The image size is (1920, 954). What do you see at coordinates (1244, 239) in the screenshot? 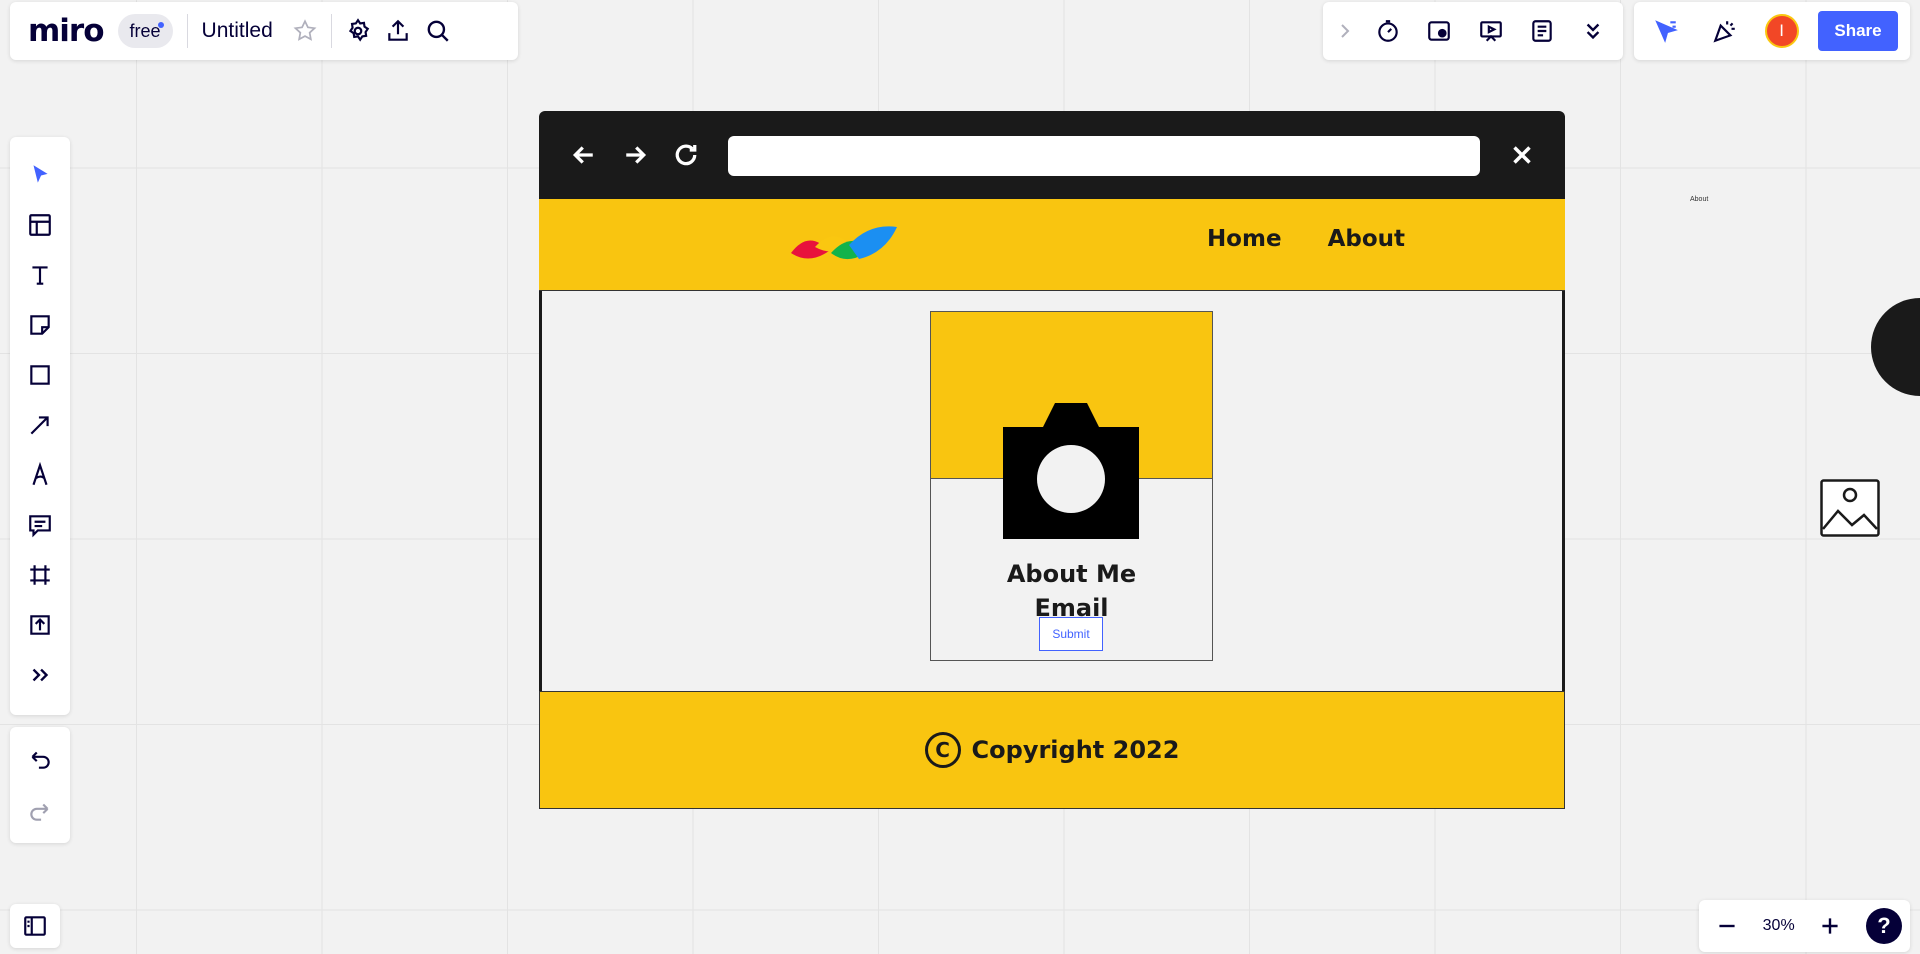
I see `nav-link-home: Home` at bounding box center [1244, 239].